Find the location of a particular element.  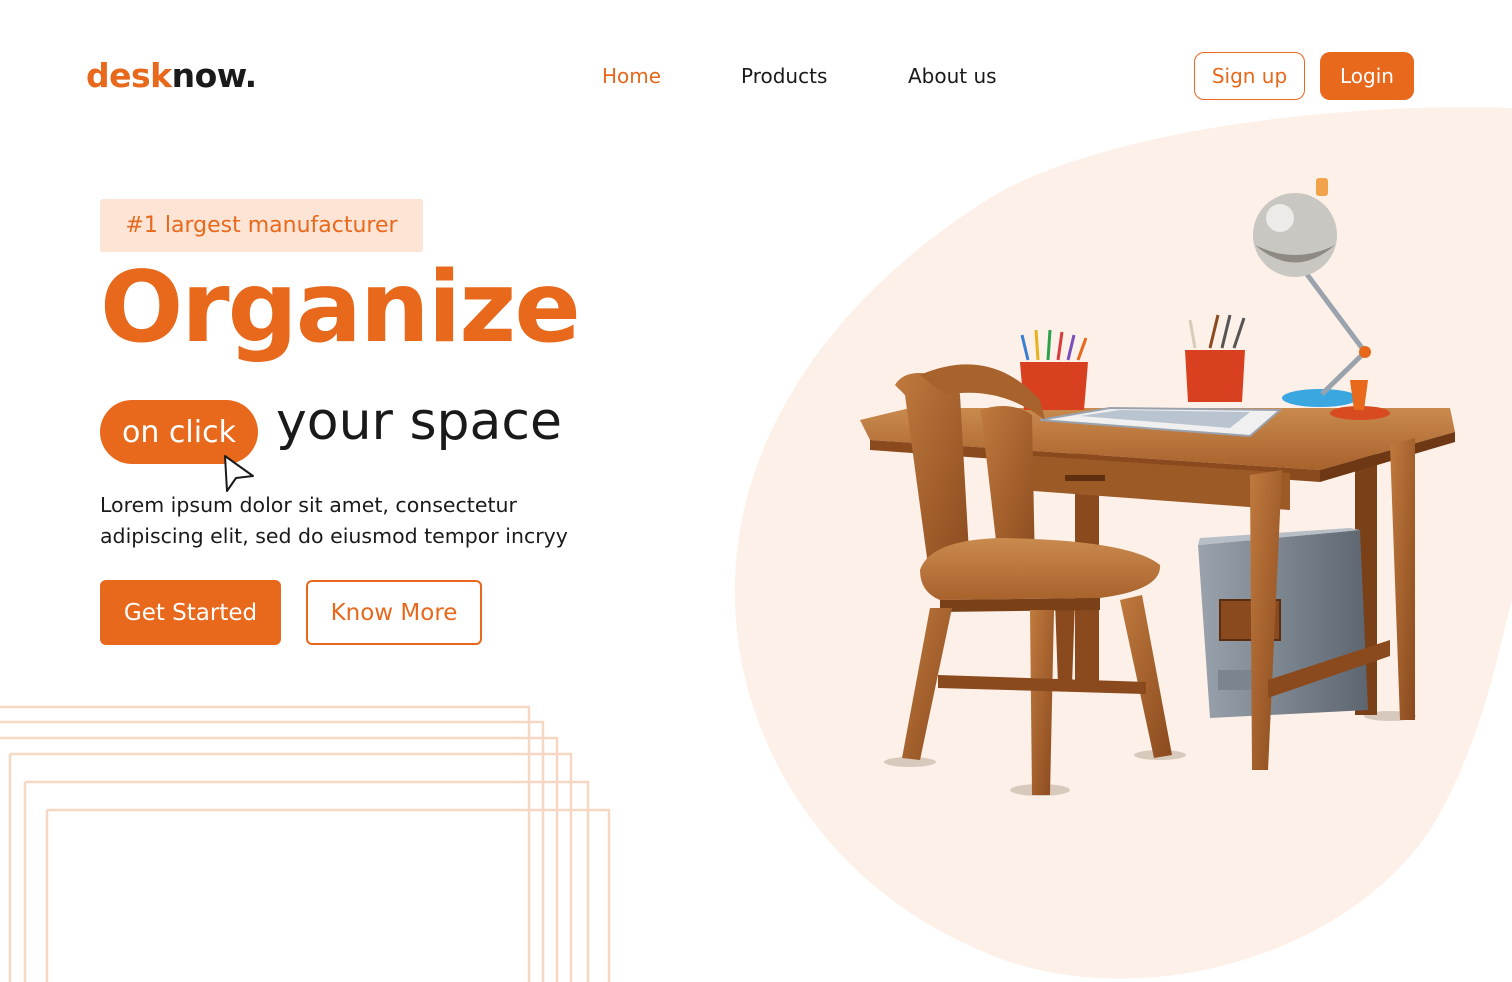

login-button: Login is located at coordinates (1367, 76).